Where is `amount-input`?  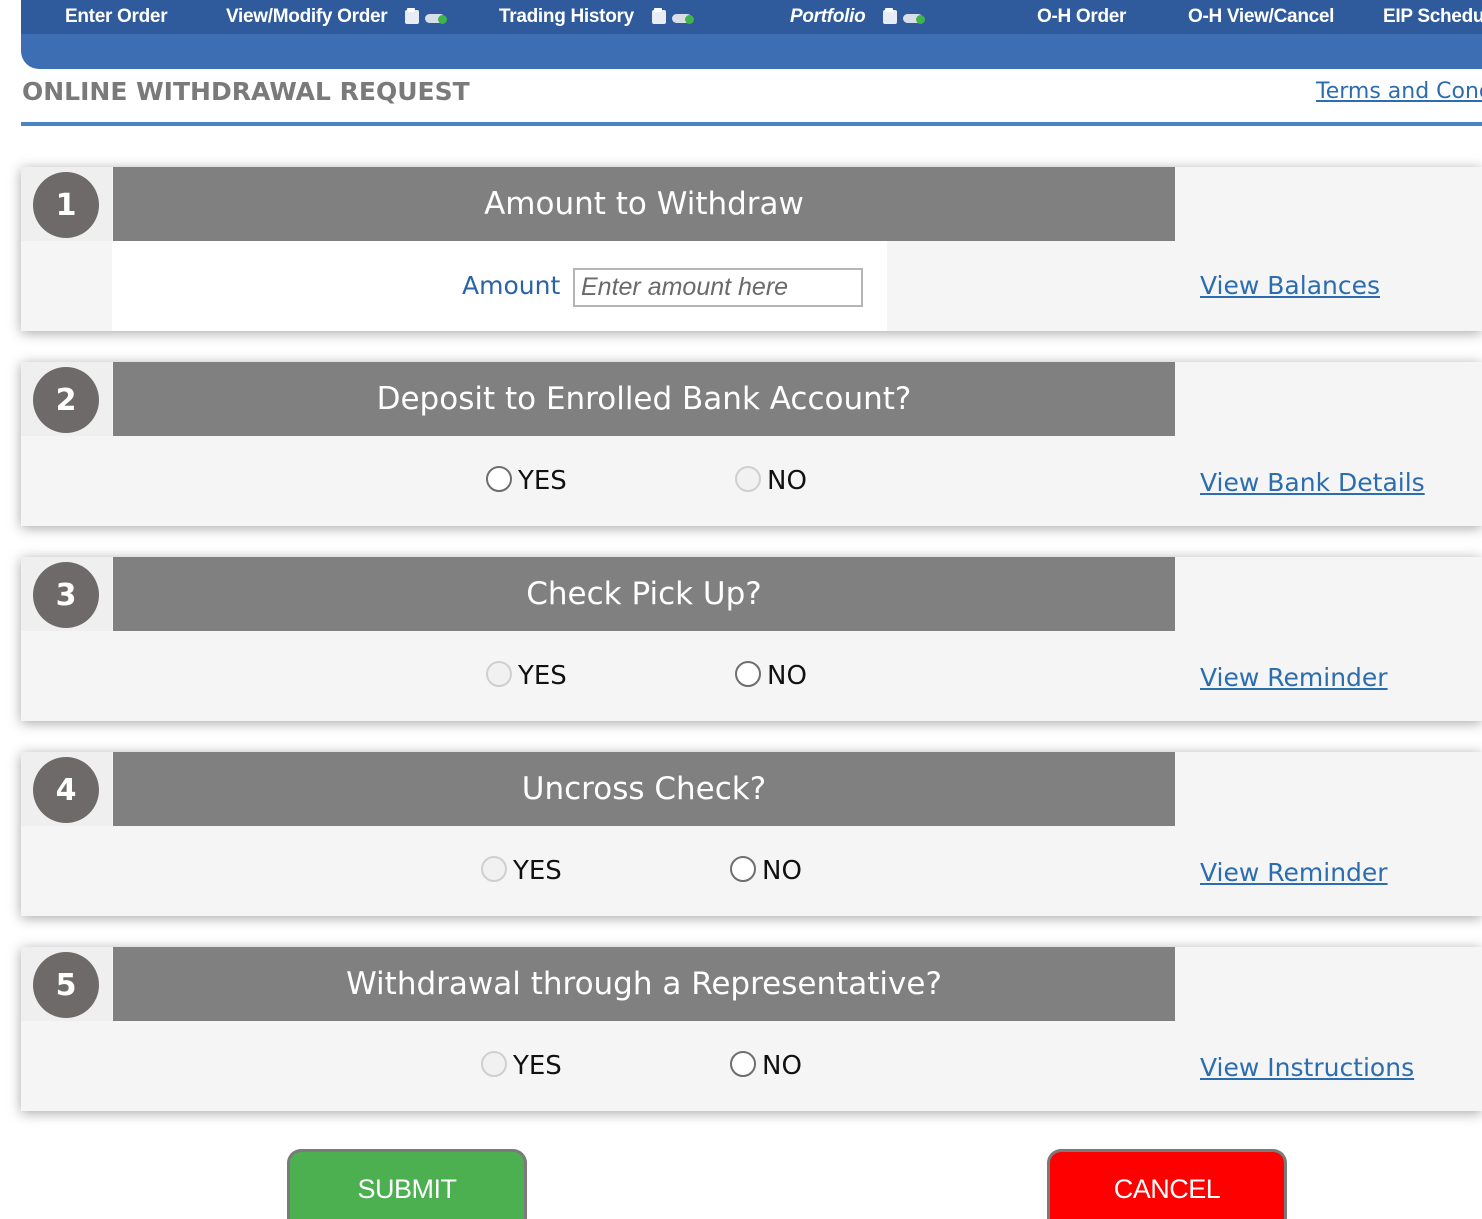 amount-input is located at coordinates (718, 287).